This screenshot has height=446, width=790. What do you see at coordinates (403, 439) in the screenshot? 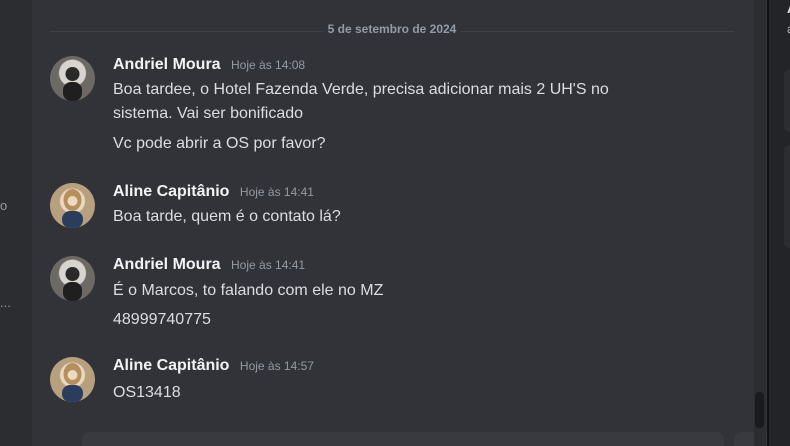
I see `message-input` at bounding box center [403, 439].